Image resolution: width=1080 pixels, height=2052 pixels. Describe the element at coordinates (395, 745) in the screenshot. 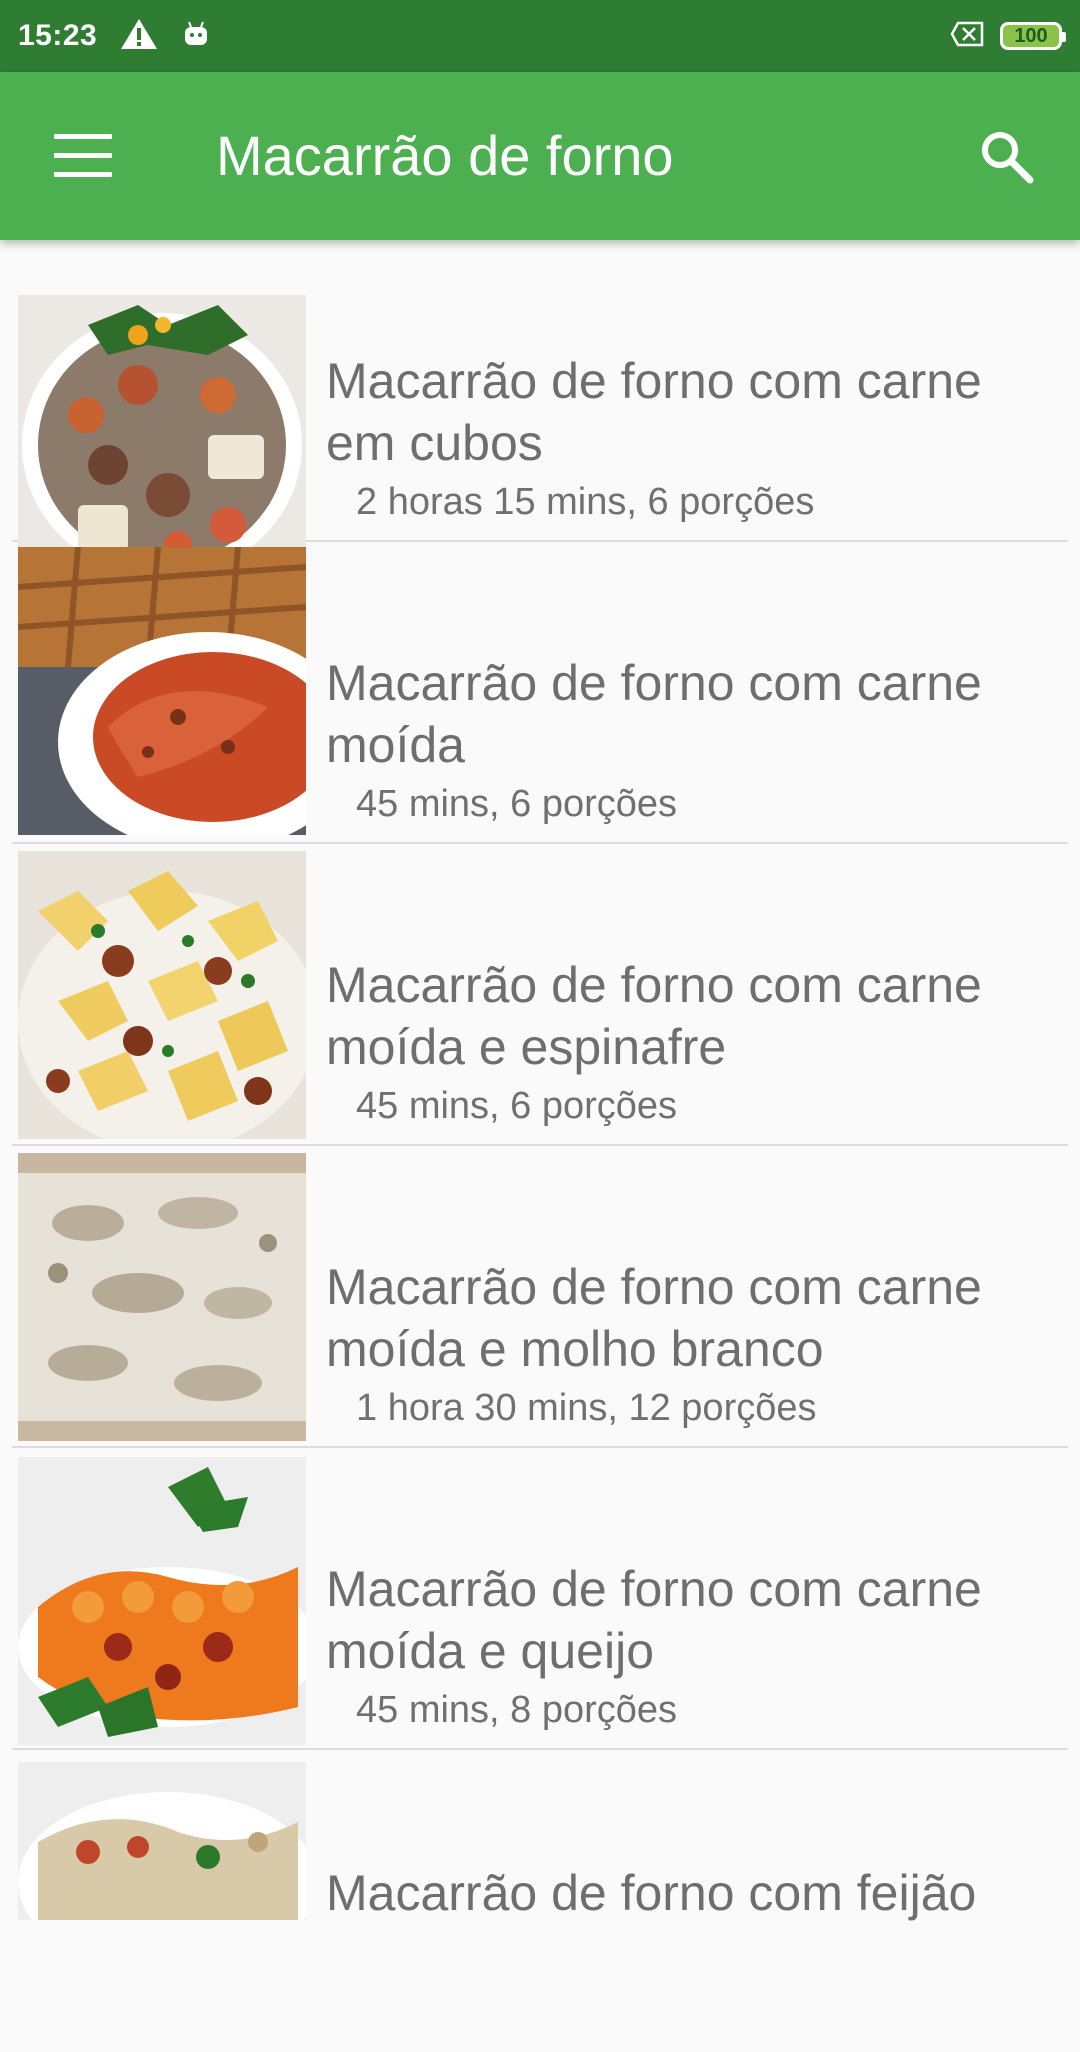

I see `recipe-title-line: moída` at that location.